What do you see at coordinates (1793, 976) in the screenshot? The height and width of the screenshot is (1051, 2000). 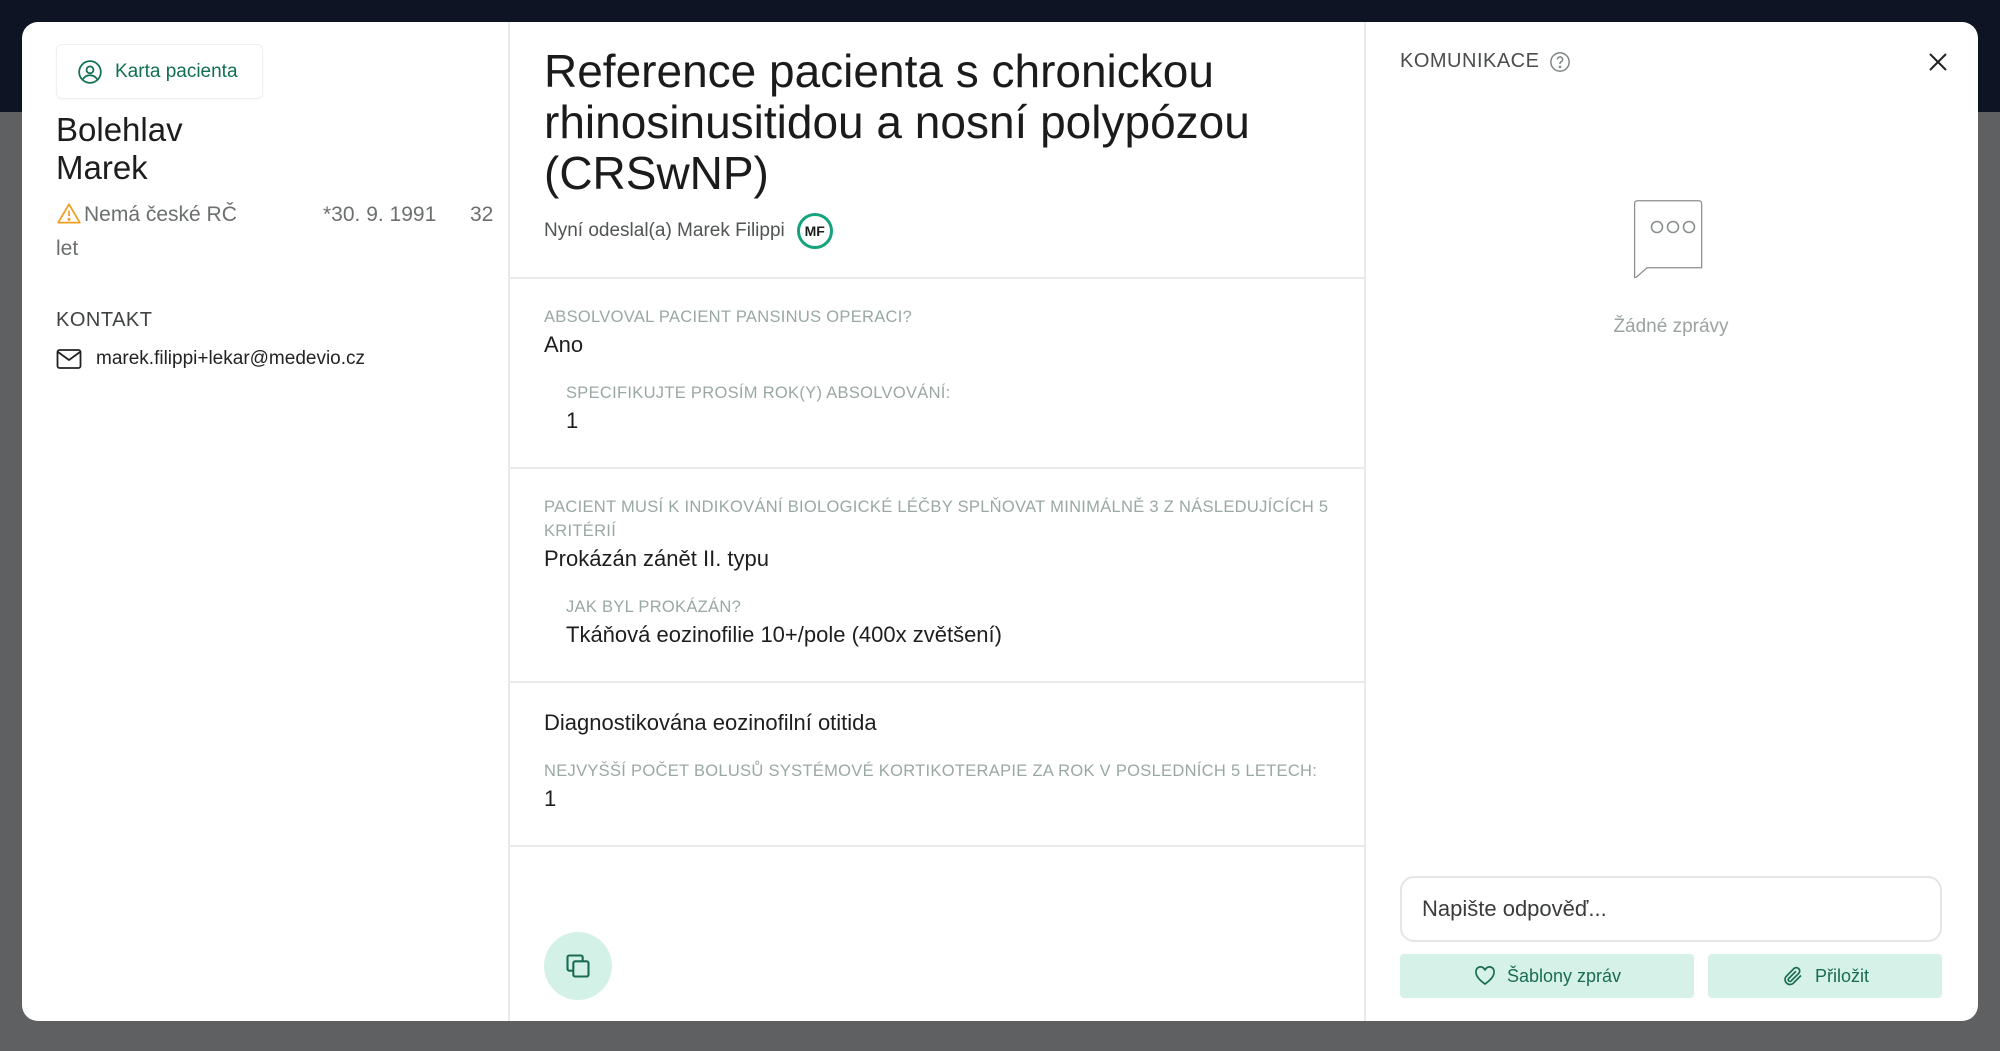 I see `paperclip-icon` at bounding box center [1793, 976].